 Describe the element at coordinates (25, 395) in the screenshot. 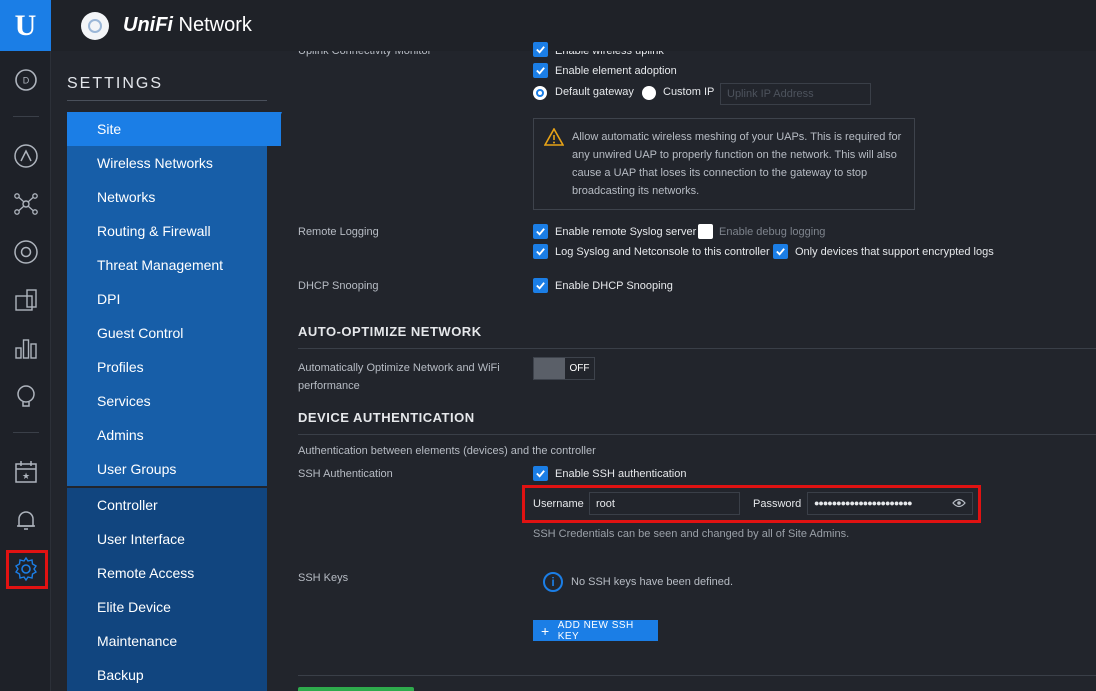

I see `insights-icon` at that location.